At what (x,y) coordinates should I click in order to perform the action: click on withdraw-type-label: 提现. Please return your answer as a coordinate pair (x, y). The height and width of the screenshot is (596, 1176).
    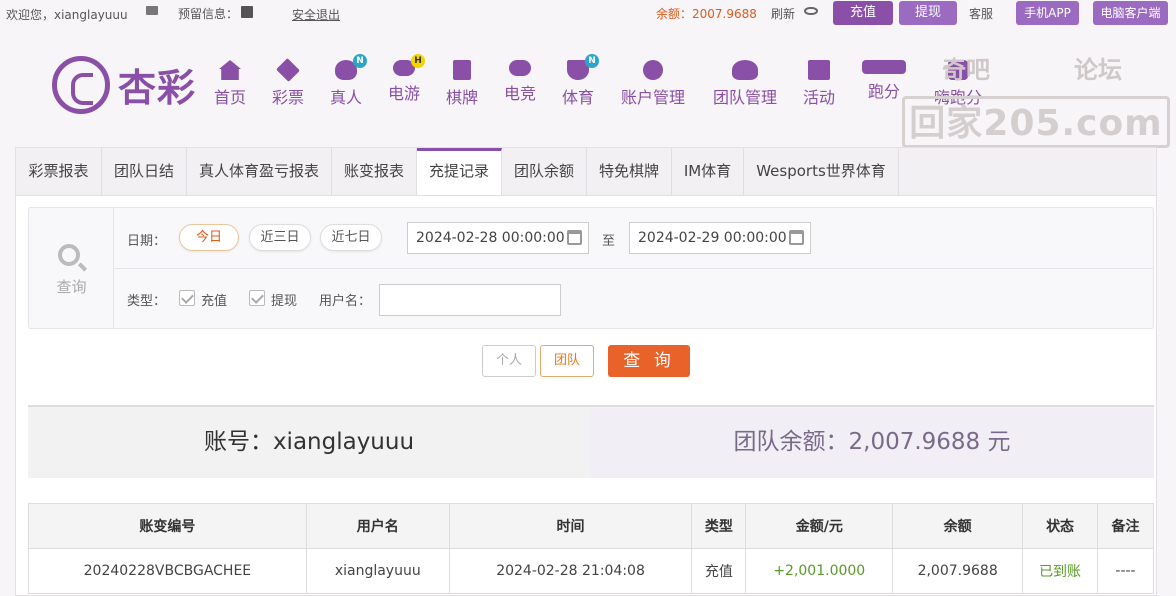
    Looking at the image, I should click on (284, 301).